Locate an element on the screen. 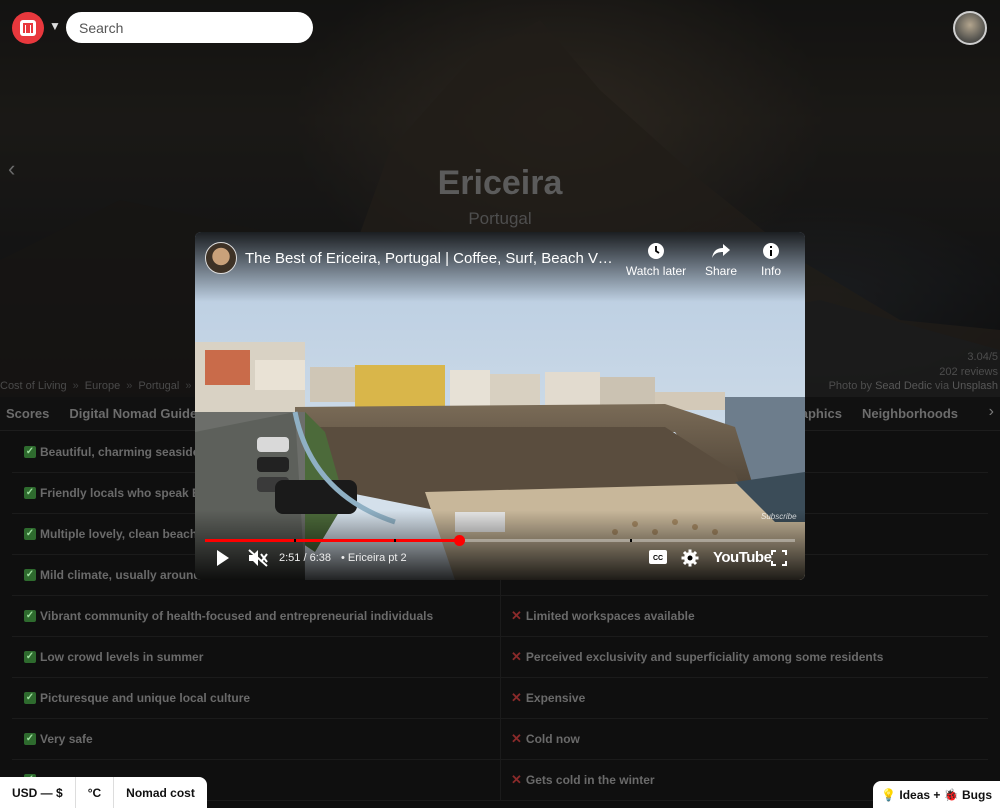 The image size is (1000, 808). logo-mark-icon is located at coordinates (28, 28).